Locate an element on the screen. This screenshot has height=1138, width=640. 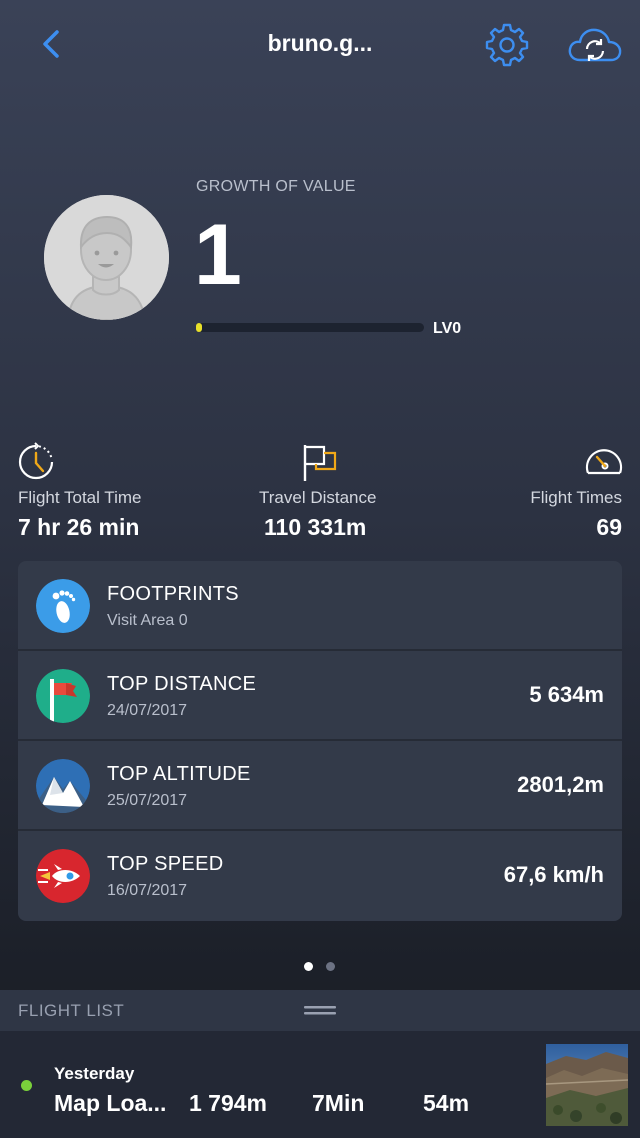
drag-handle-icon is located at coordinates (320, 1010).